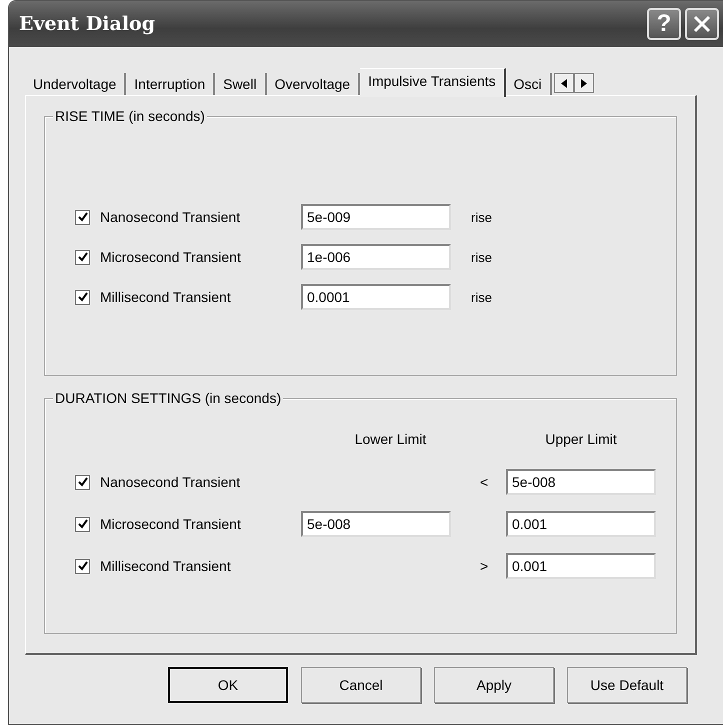 Image resolution: width=723 pixels, height=725 pixels. Describe the element at coordinates (391, 439) in the screenshot. I see `column-header: Lower Limit` at that location.